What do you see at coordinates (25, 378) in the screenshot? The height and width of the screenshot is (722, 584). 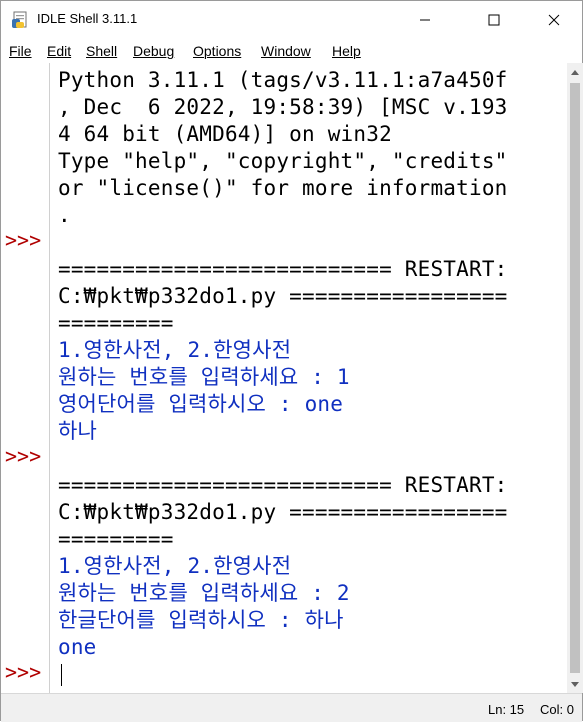 I see `prompt-gutter: >>> >>> >>>` at bounding box center [25, 378].